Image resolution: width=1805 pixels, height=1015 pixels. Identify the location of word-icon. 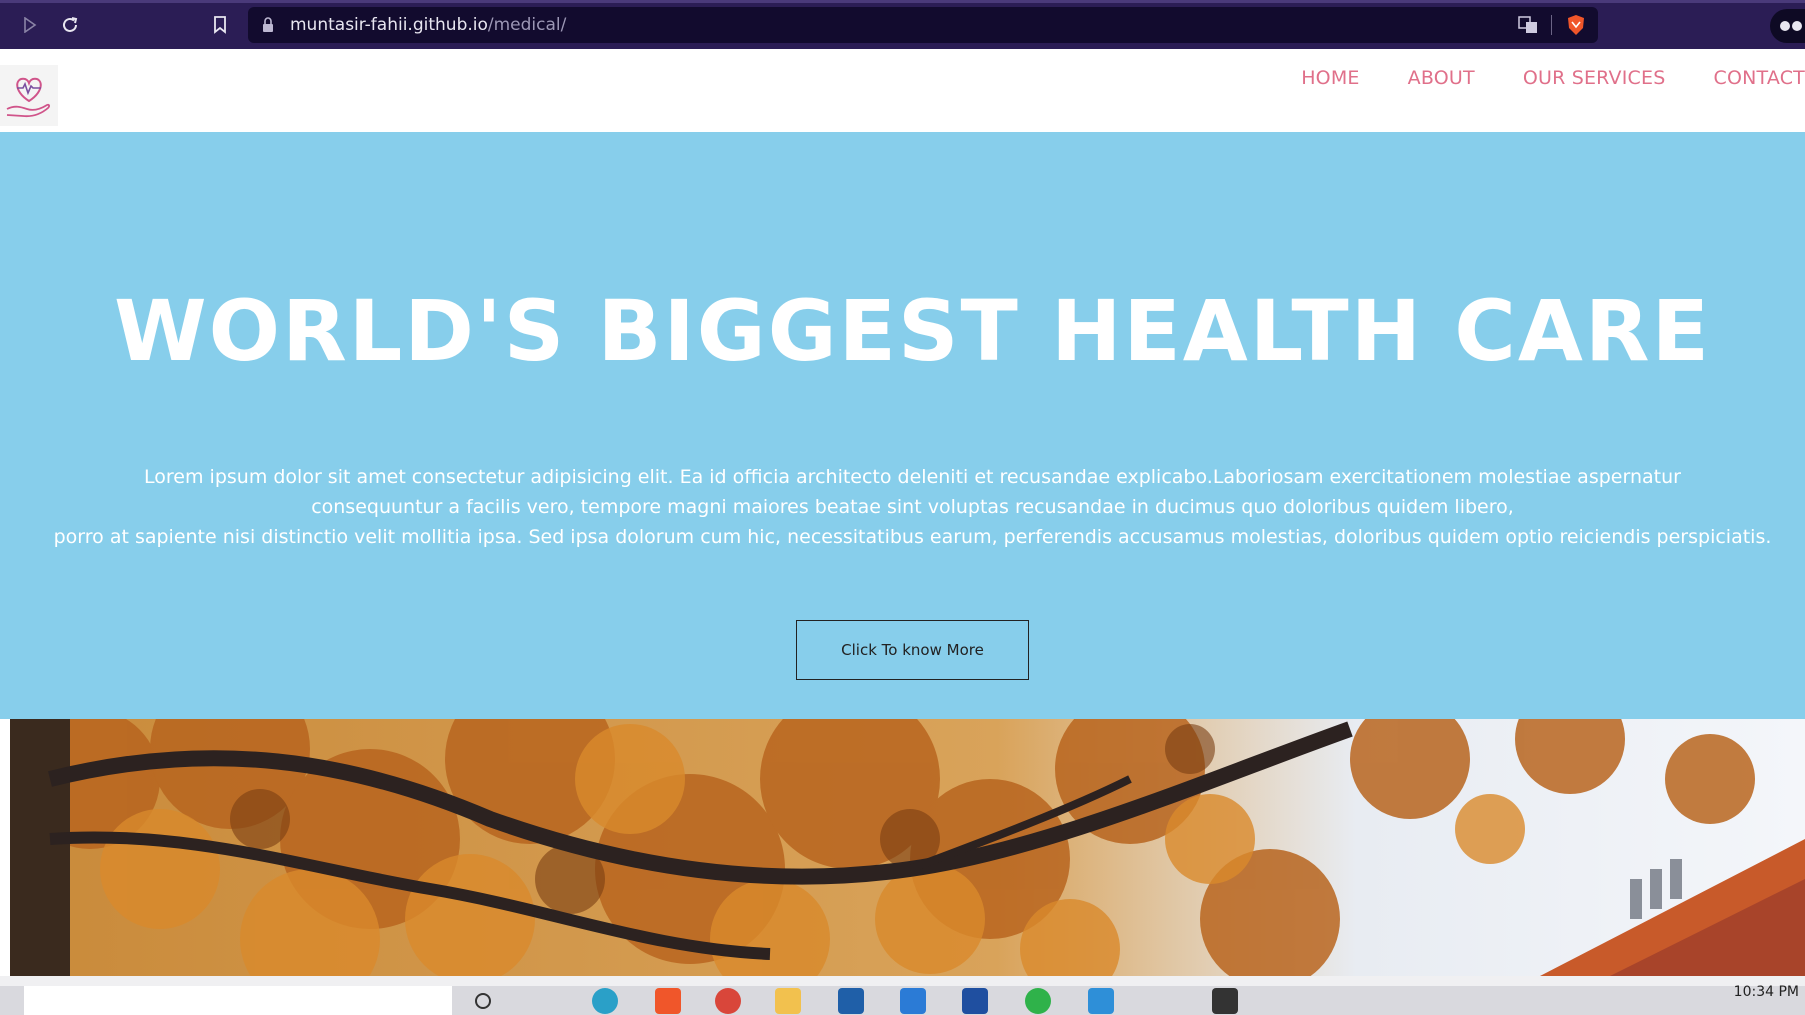
(975, 1001).